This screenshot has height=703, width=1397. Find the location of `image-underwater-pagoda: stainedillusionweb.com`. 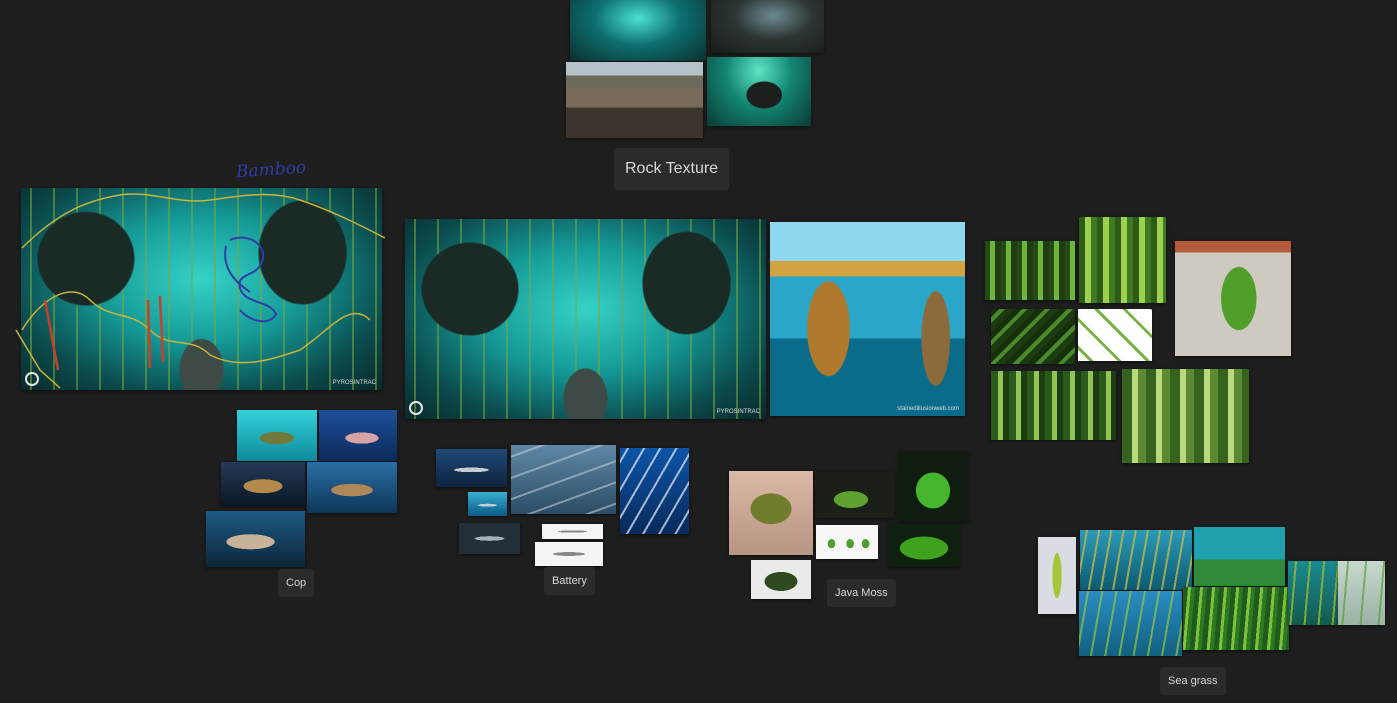

image-underwater-pagoda: stainedillusionweb.com is located at coordinates (867, 319).